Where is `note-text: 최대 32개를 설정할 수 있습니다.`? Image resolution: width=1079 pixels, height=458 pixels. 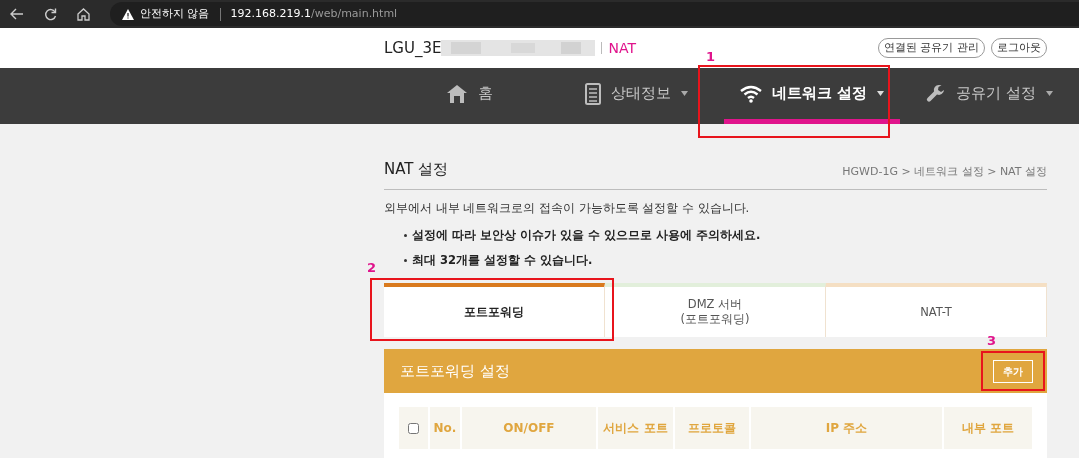 note-text: 최대 32개를 설정할 수 있습니다. is located at coordinates (502, 260).